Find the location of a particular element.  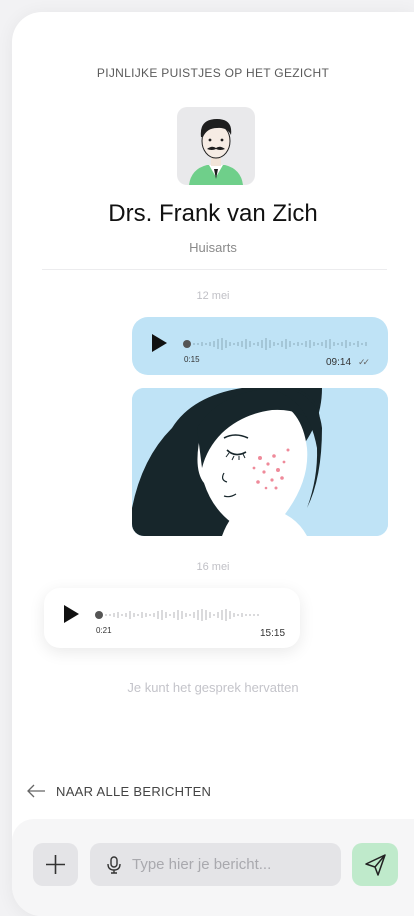

header-divider is located at coordinates (214, 269).